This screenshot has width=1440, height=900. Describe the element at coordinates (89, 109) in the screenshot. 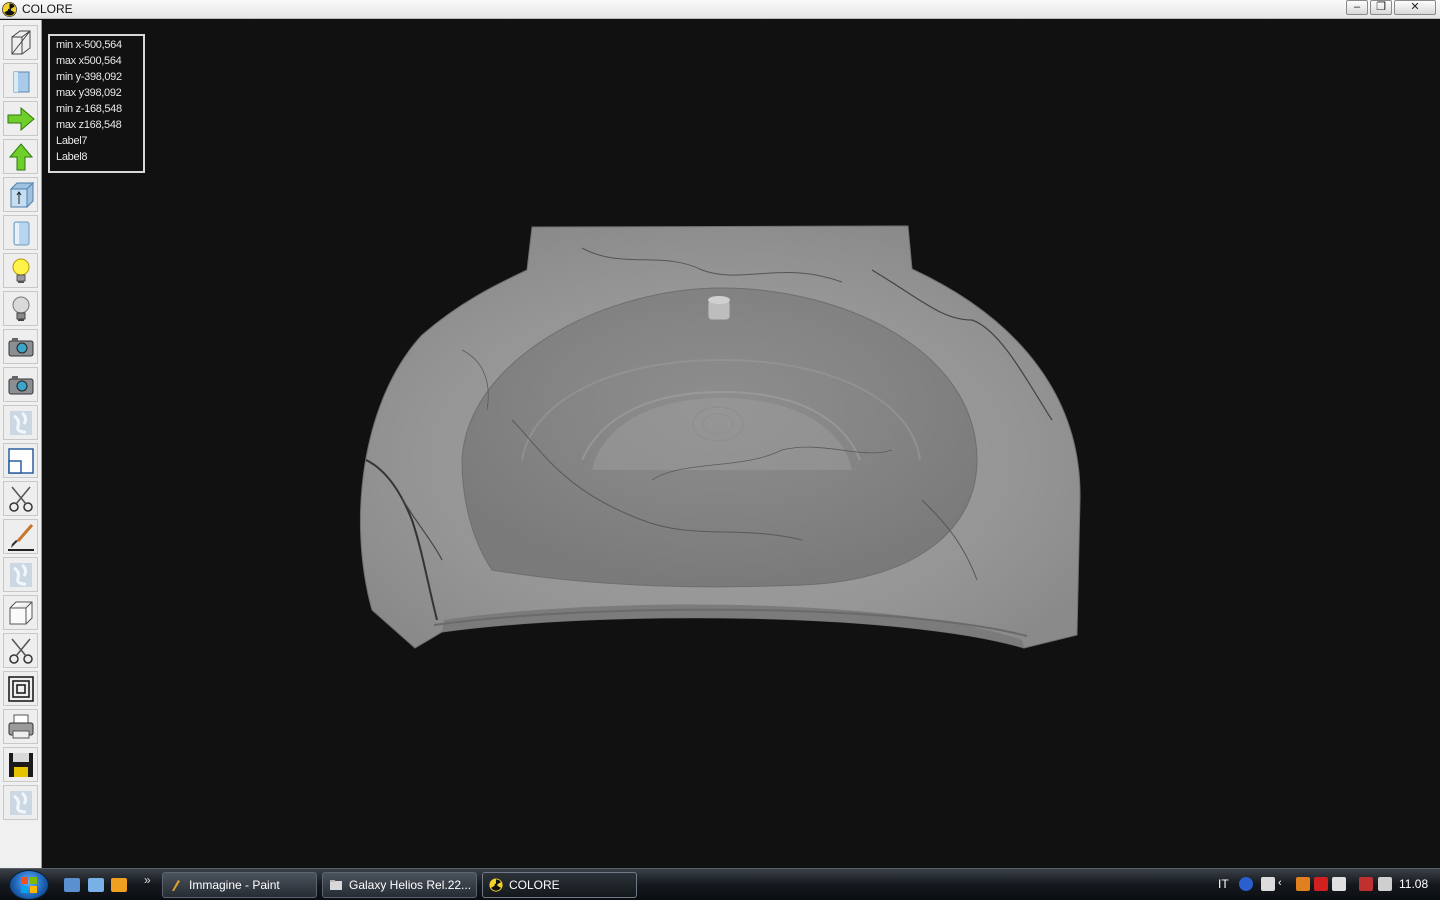

I see `min-z-label: min z-168,548` at that location.